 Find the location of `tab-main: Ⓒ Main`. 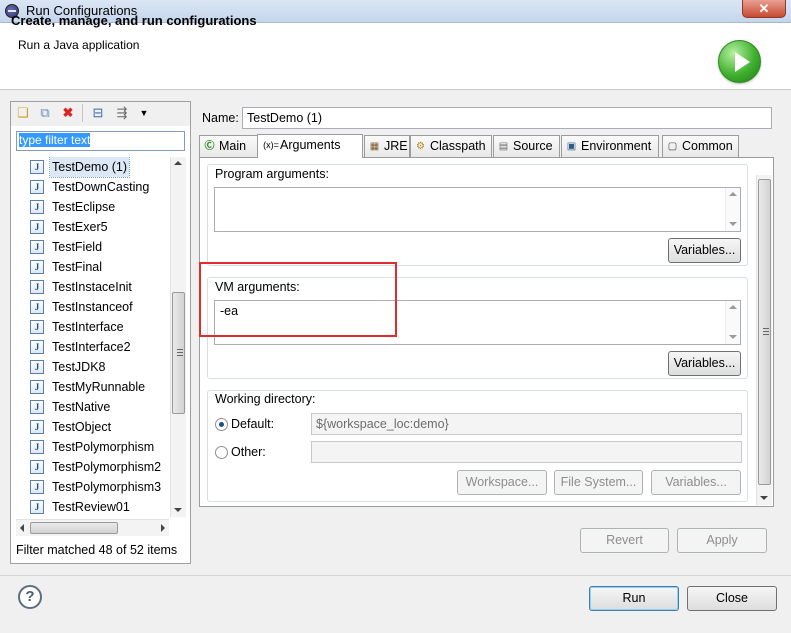

tab-main: Ⓒ Main is located at coordinates (228, 146).